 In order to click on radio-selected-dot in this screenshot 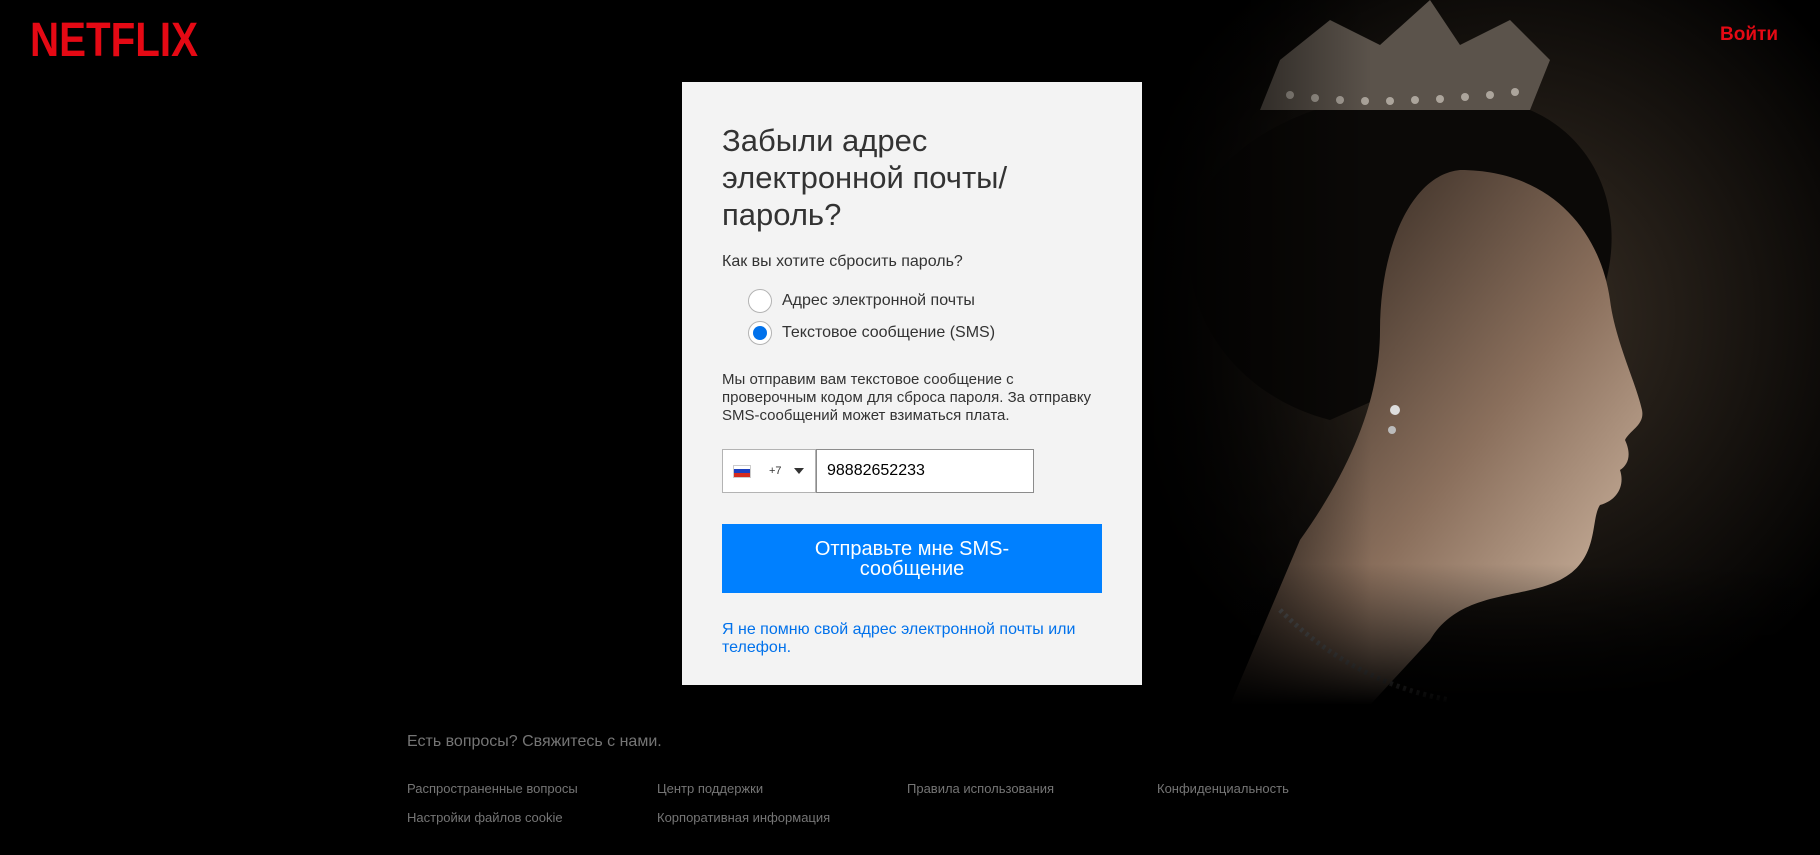, I will do `click(760, 333)`.